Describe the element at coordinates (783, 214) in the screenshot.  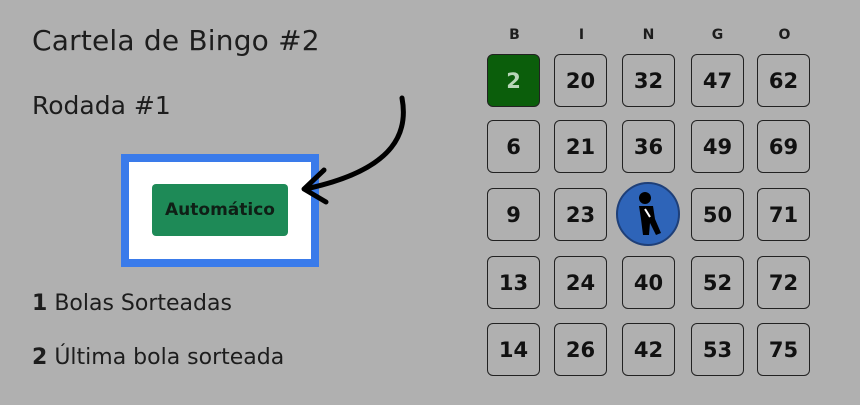
I see `bingo-cell: 71` at that location.